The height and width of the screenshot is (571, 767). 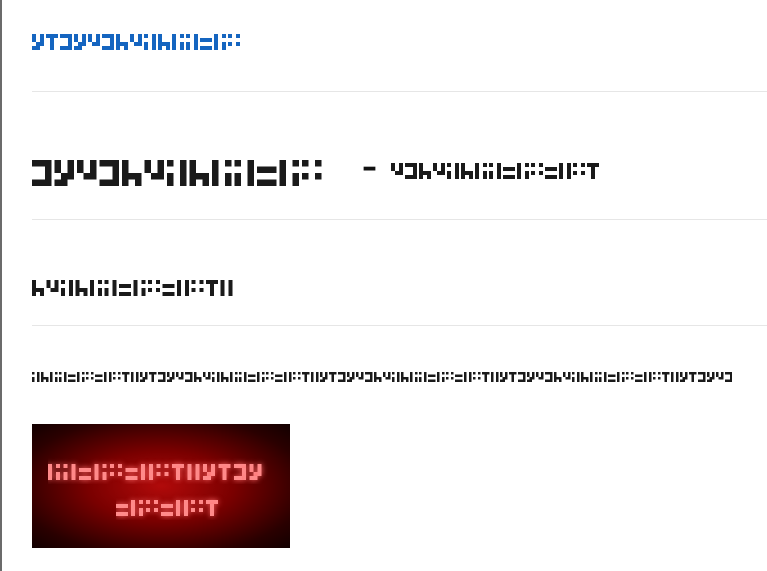 I want to click on divider-middle, so click(x=399, y=219).